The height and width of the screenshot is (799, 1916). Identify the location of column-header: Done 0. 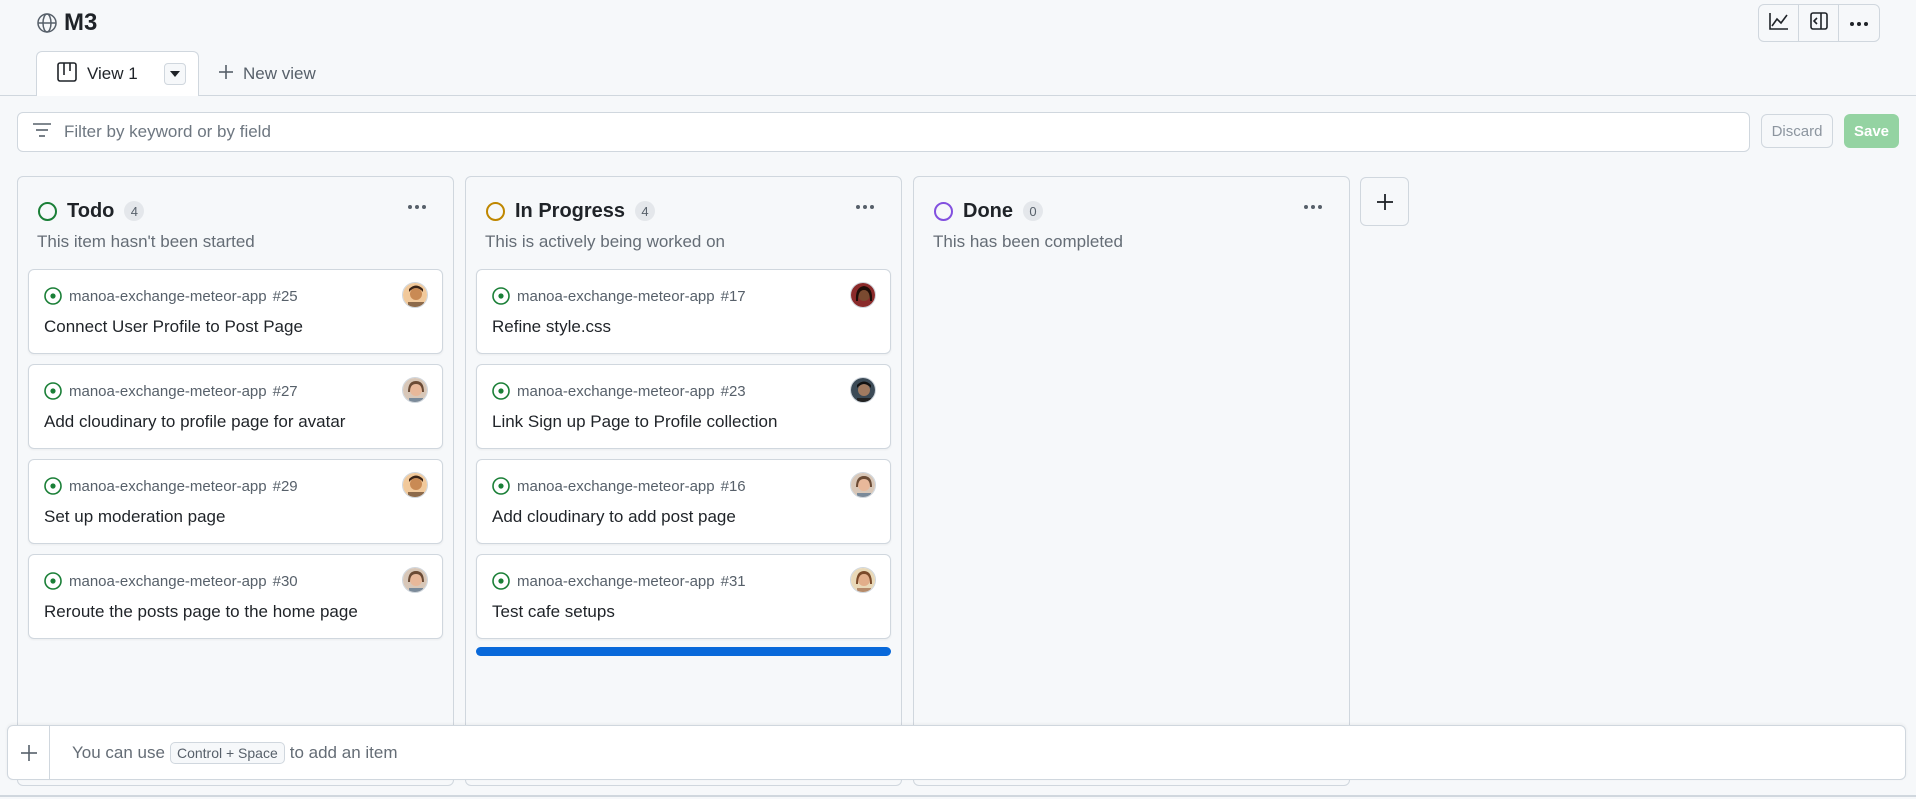
(988, 211).